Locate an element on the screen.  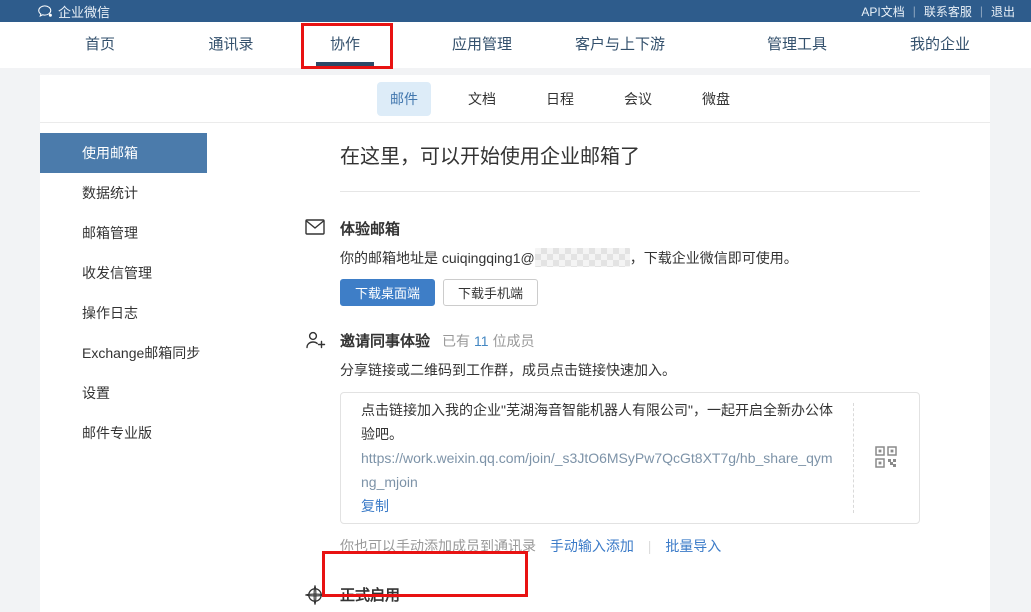
chat-bubble-icon is located at coordinates (45, 11).